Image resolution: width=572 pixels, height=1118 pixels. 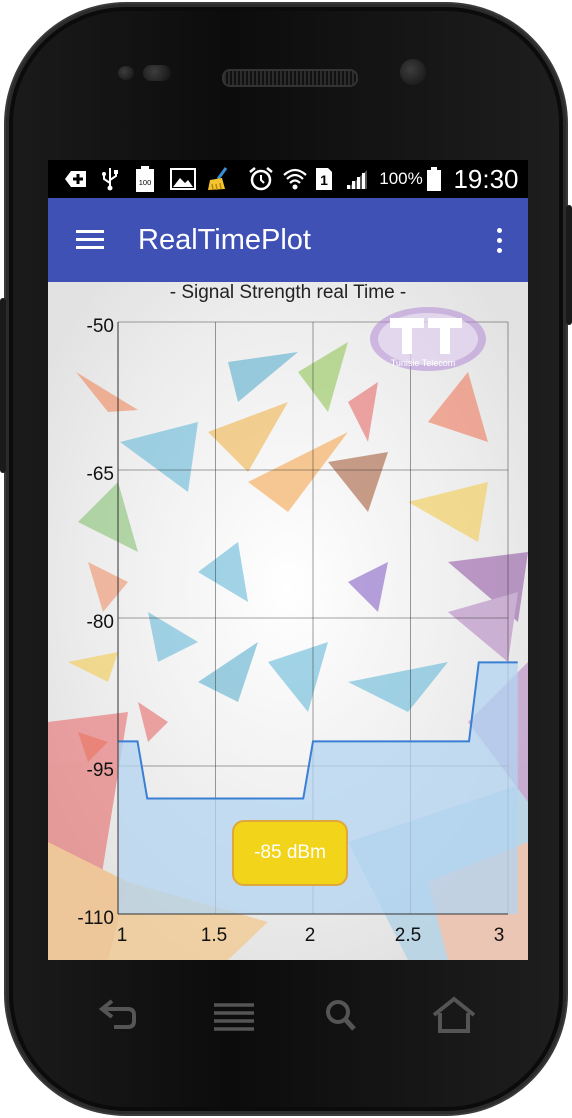 I want to click on logo-text: Tunisie Telecom, so click(x=423, y=363).